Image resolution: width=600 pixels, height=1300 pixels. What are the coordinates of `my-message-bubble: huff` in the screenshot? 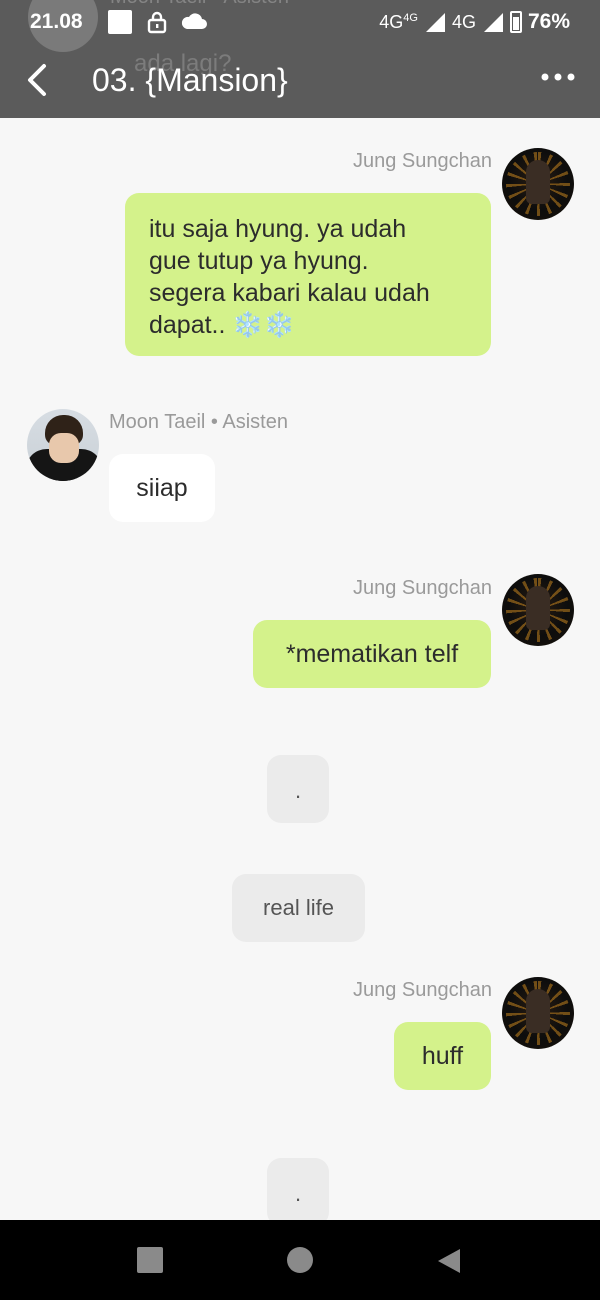 It's located at (442, 1056).